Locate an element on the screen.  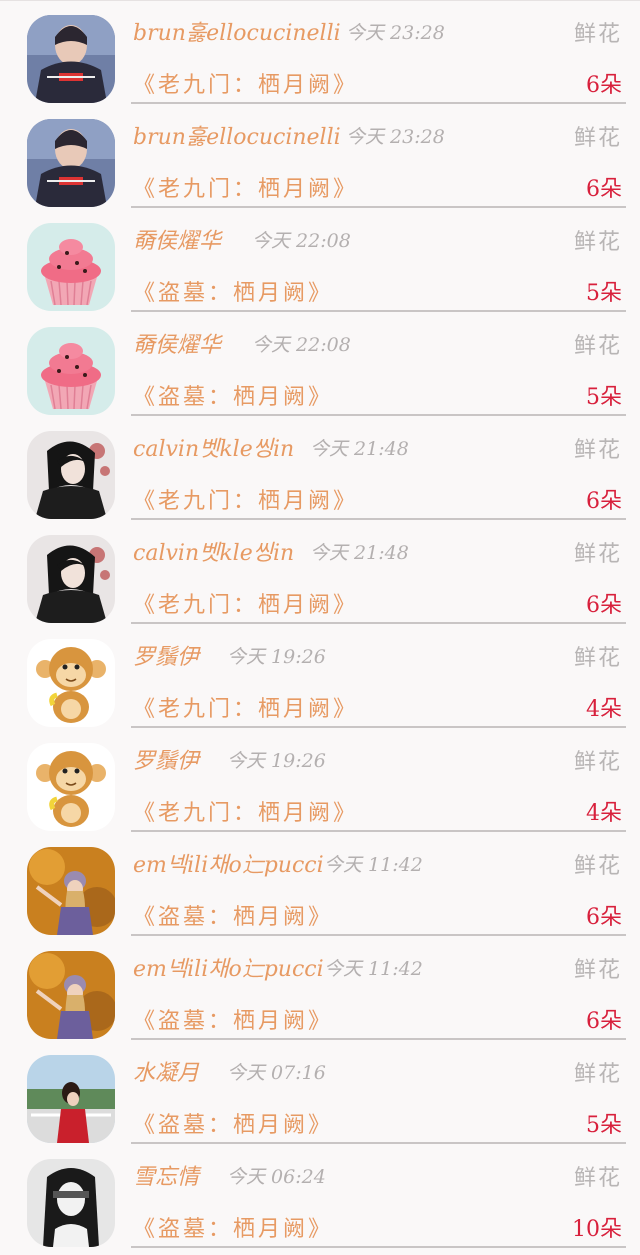
autumn-girl-avatar-icon is located at coordinates (71, 891).